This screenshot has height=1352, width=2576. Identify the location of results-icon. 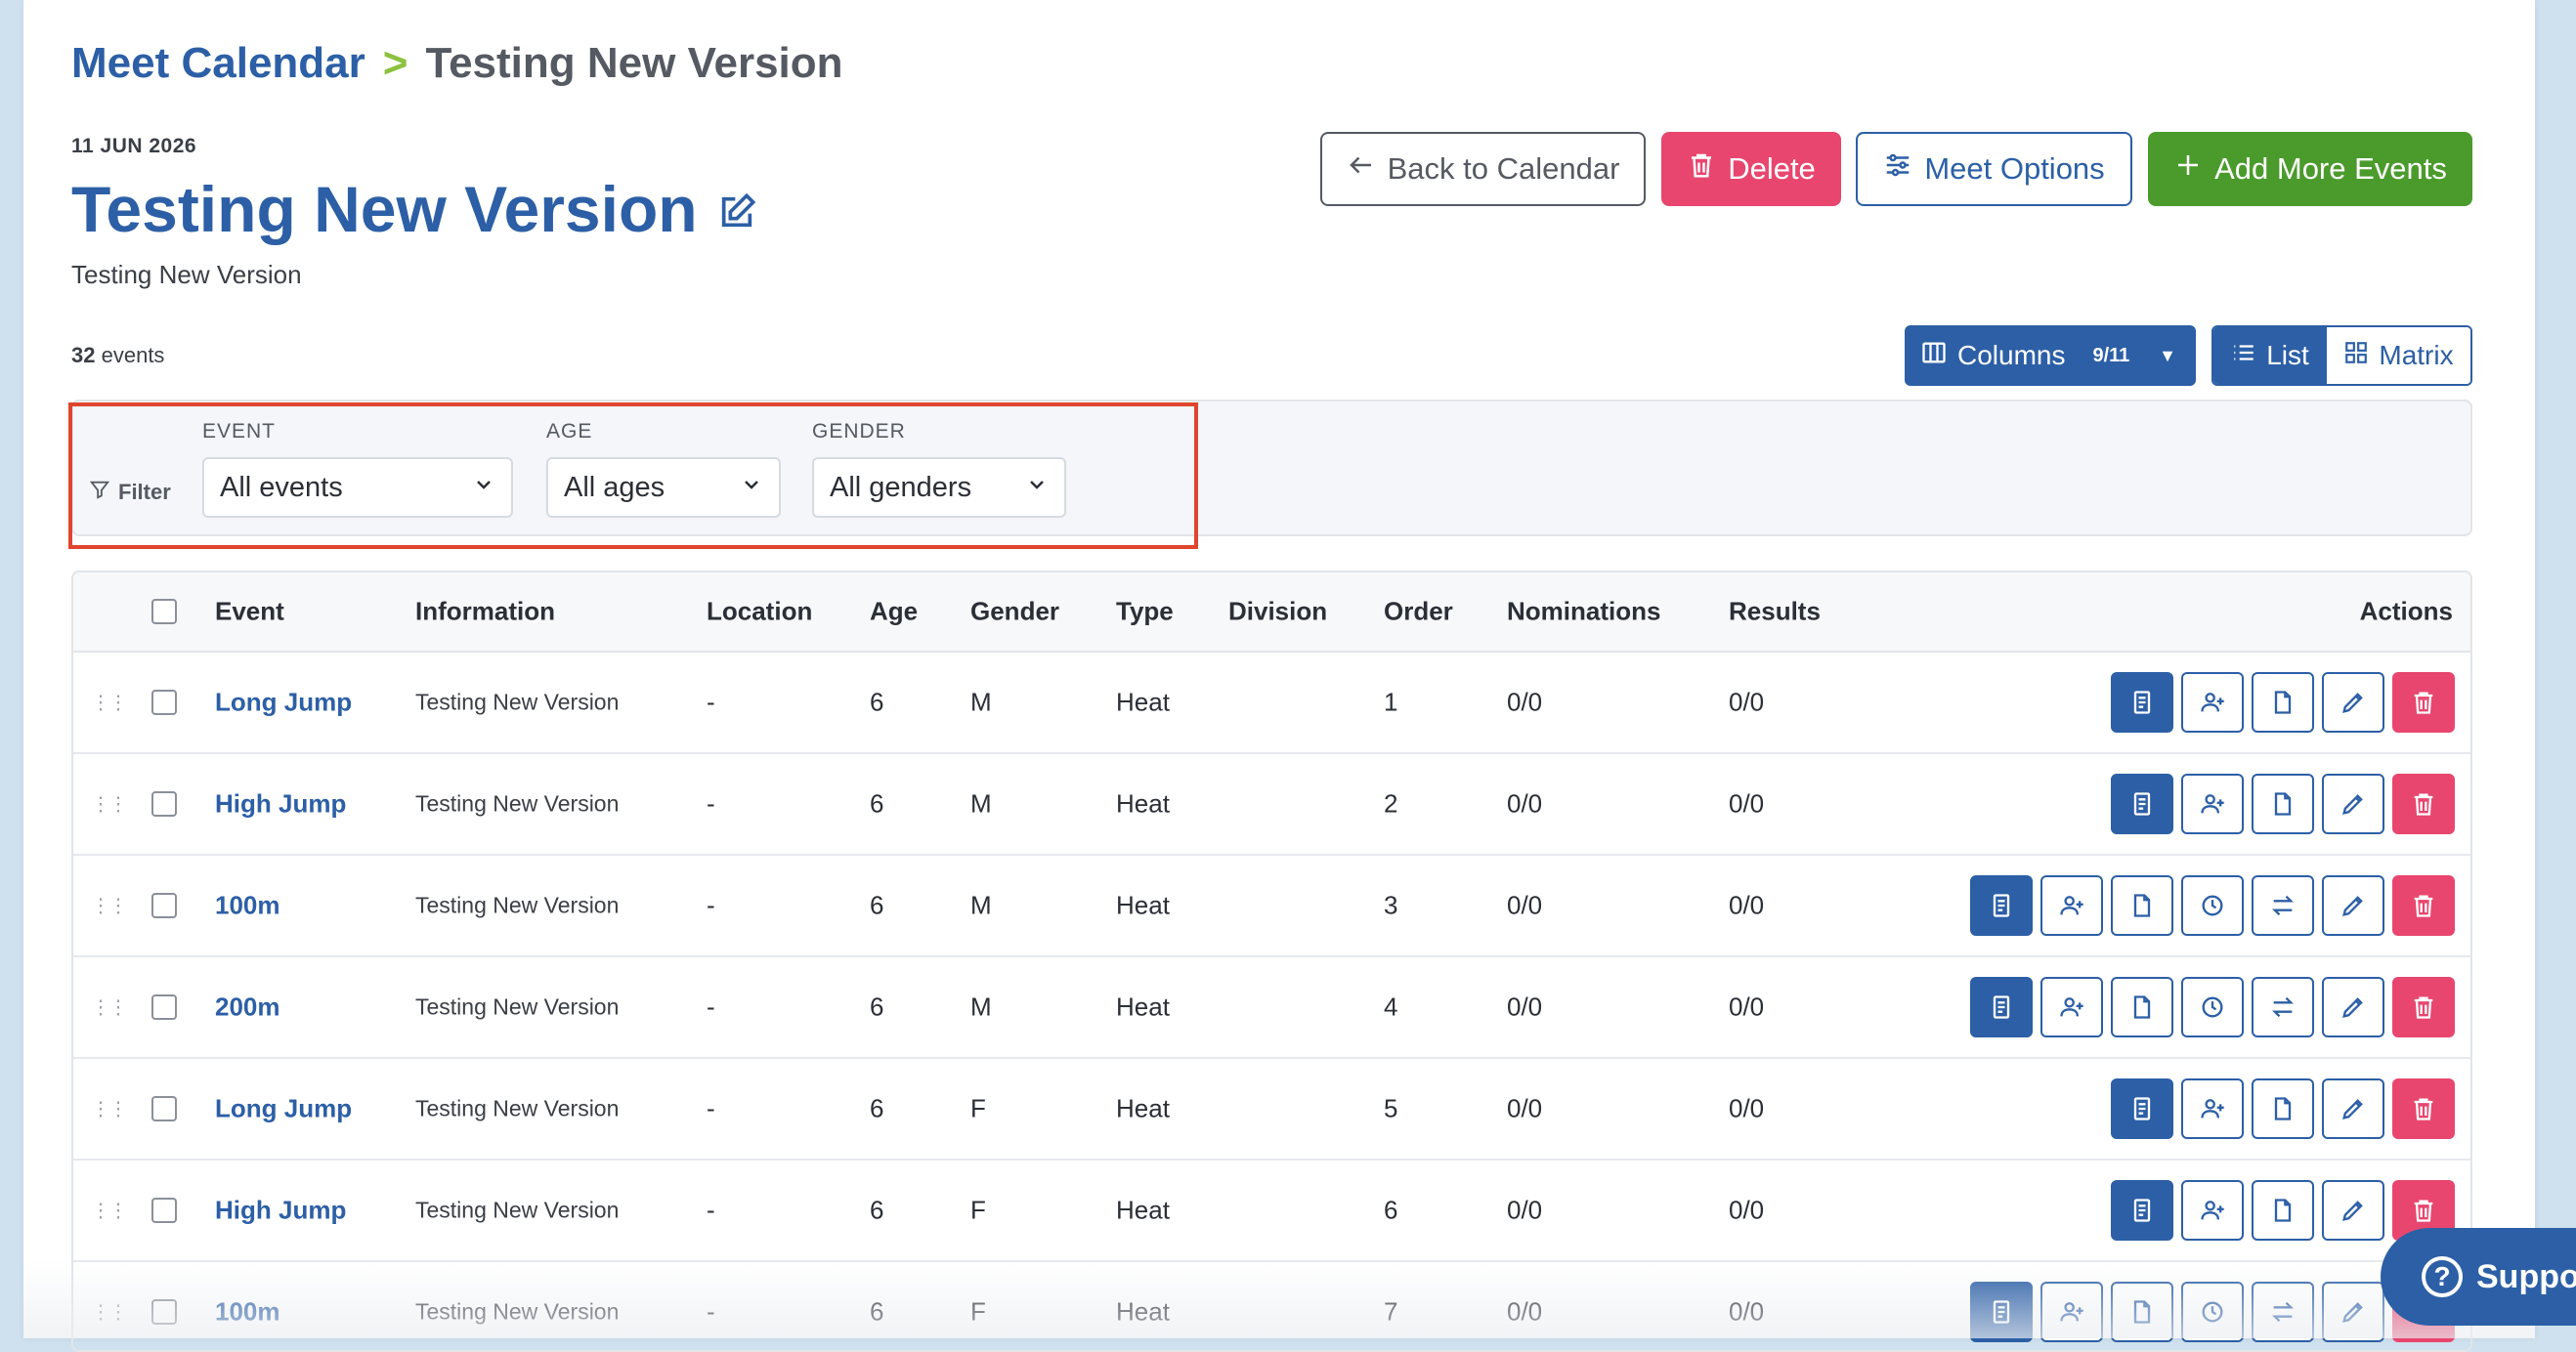
(2142, 1108).